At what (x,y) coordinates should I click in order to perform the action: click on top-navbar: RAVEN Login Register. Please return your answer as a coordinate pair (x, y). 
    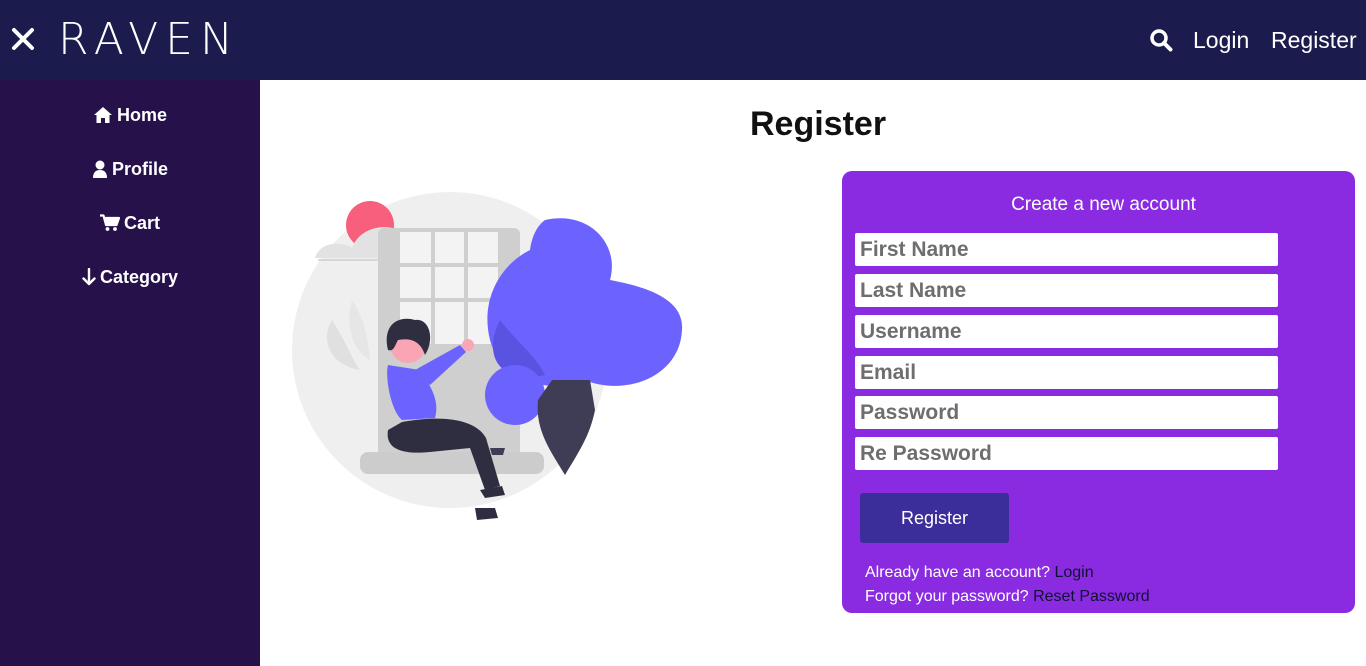
    Looking at the image, I should click on (683, 40).